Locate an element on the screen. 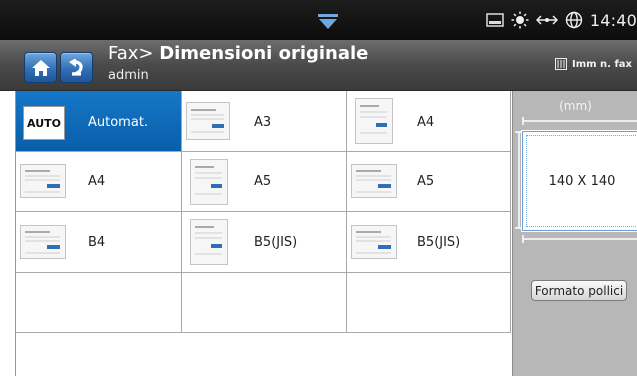  size-option-b4: B4 is located at coordinates (99, 242).